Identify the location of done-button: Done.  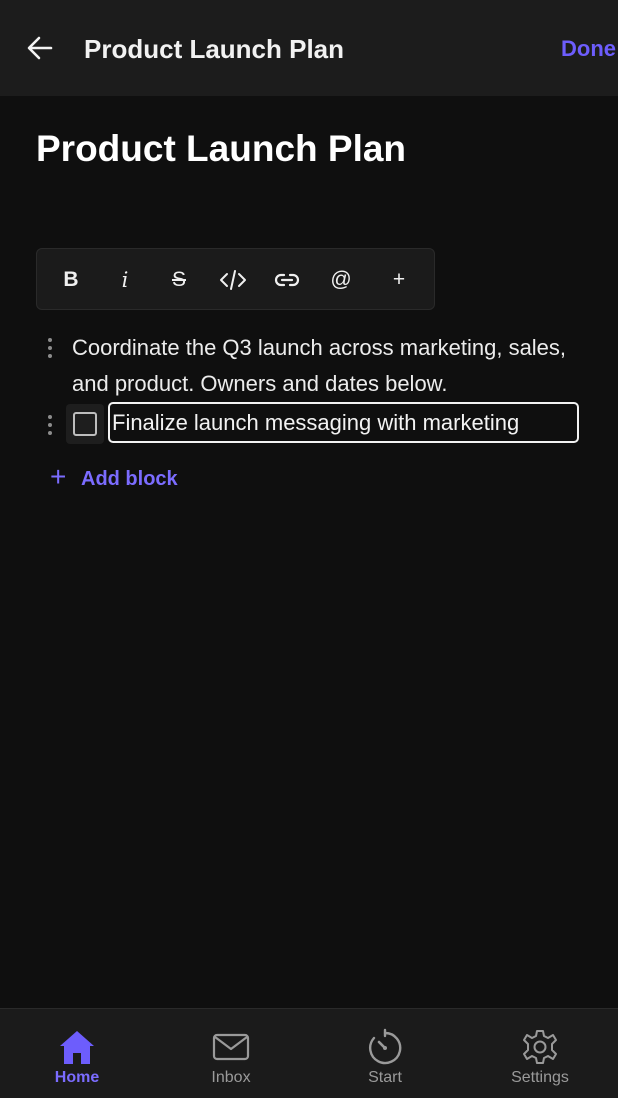
(588, 49).